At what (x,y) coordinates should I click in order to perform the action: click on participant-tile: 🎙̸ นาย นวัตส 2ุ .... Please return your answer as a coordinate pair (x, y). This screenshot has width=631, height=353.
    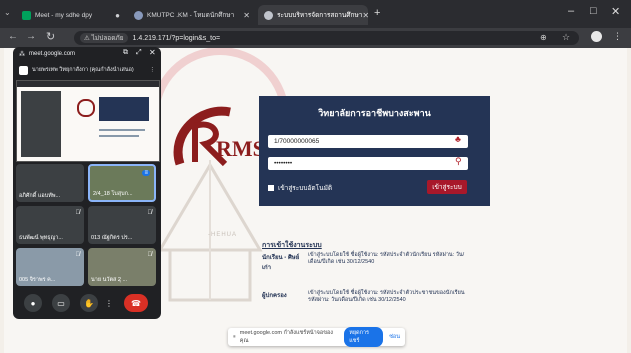
    Looking at the image, I should click on (122, 267).